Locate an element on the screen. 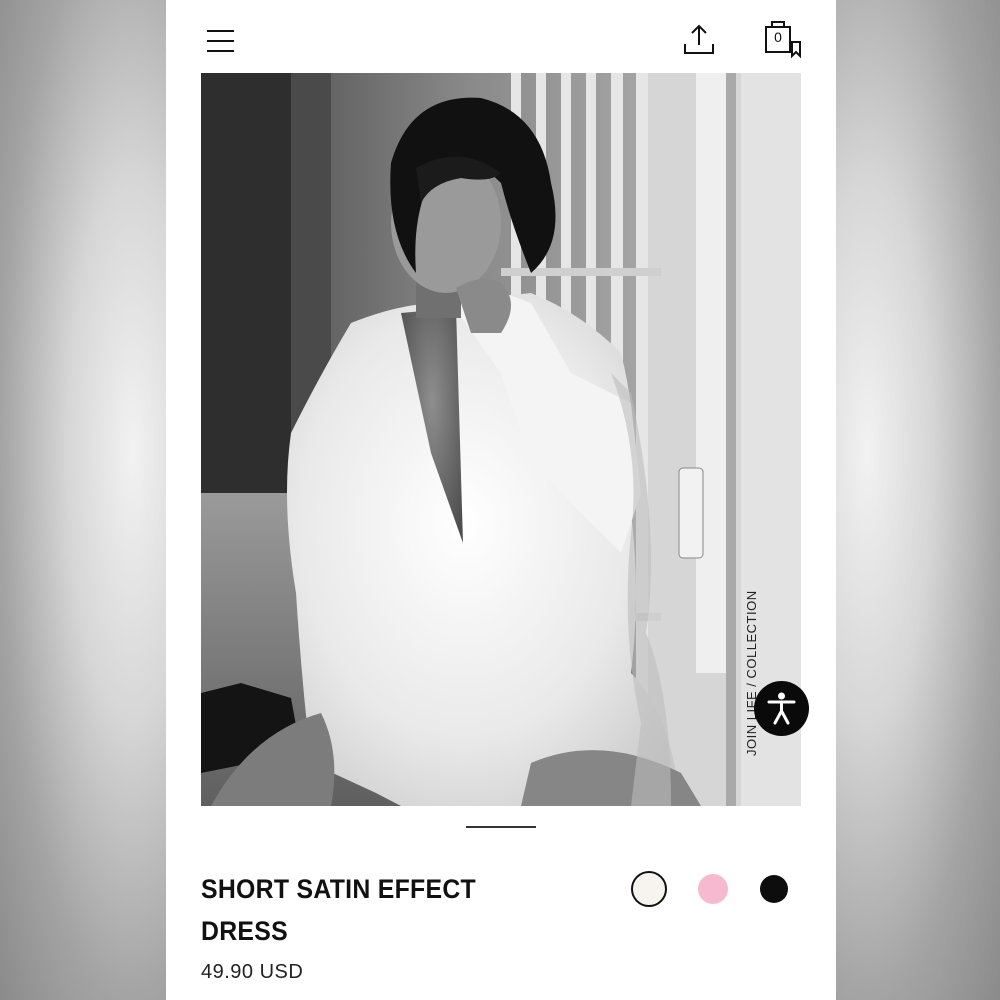 This screenshot has width=1000, height=1000. accessibility-person-icon is located at coordinates (781, 708).